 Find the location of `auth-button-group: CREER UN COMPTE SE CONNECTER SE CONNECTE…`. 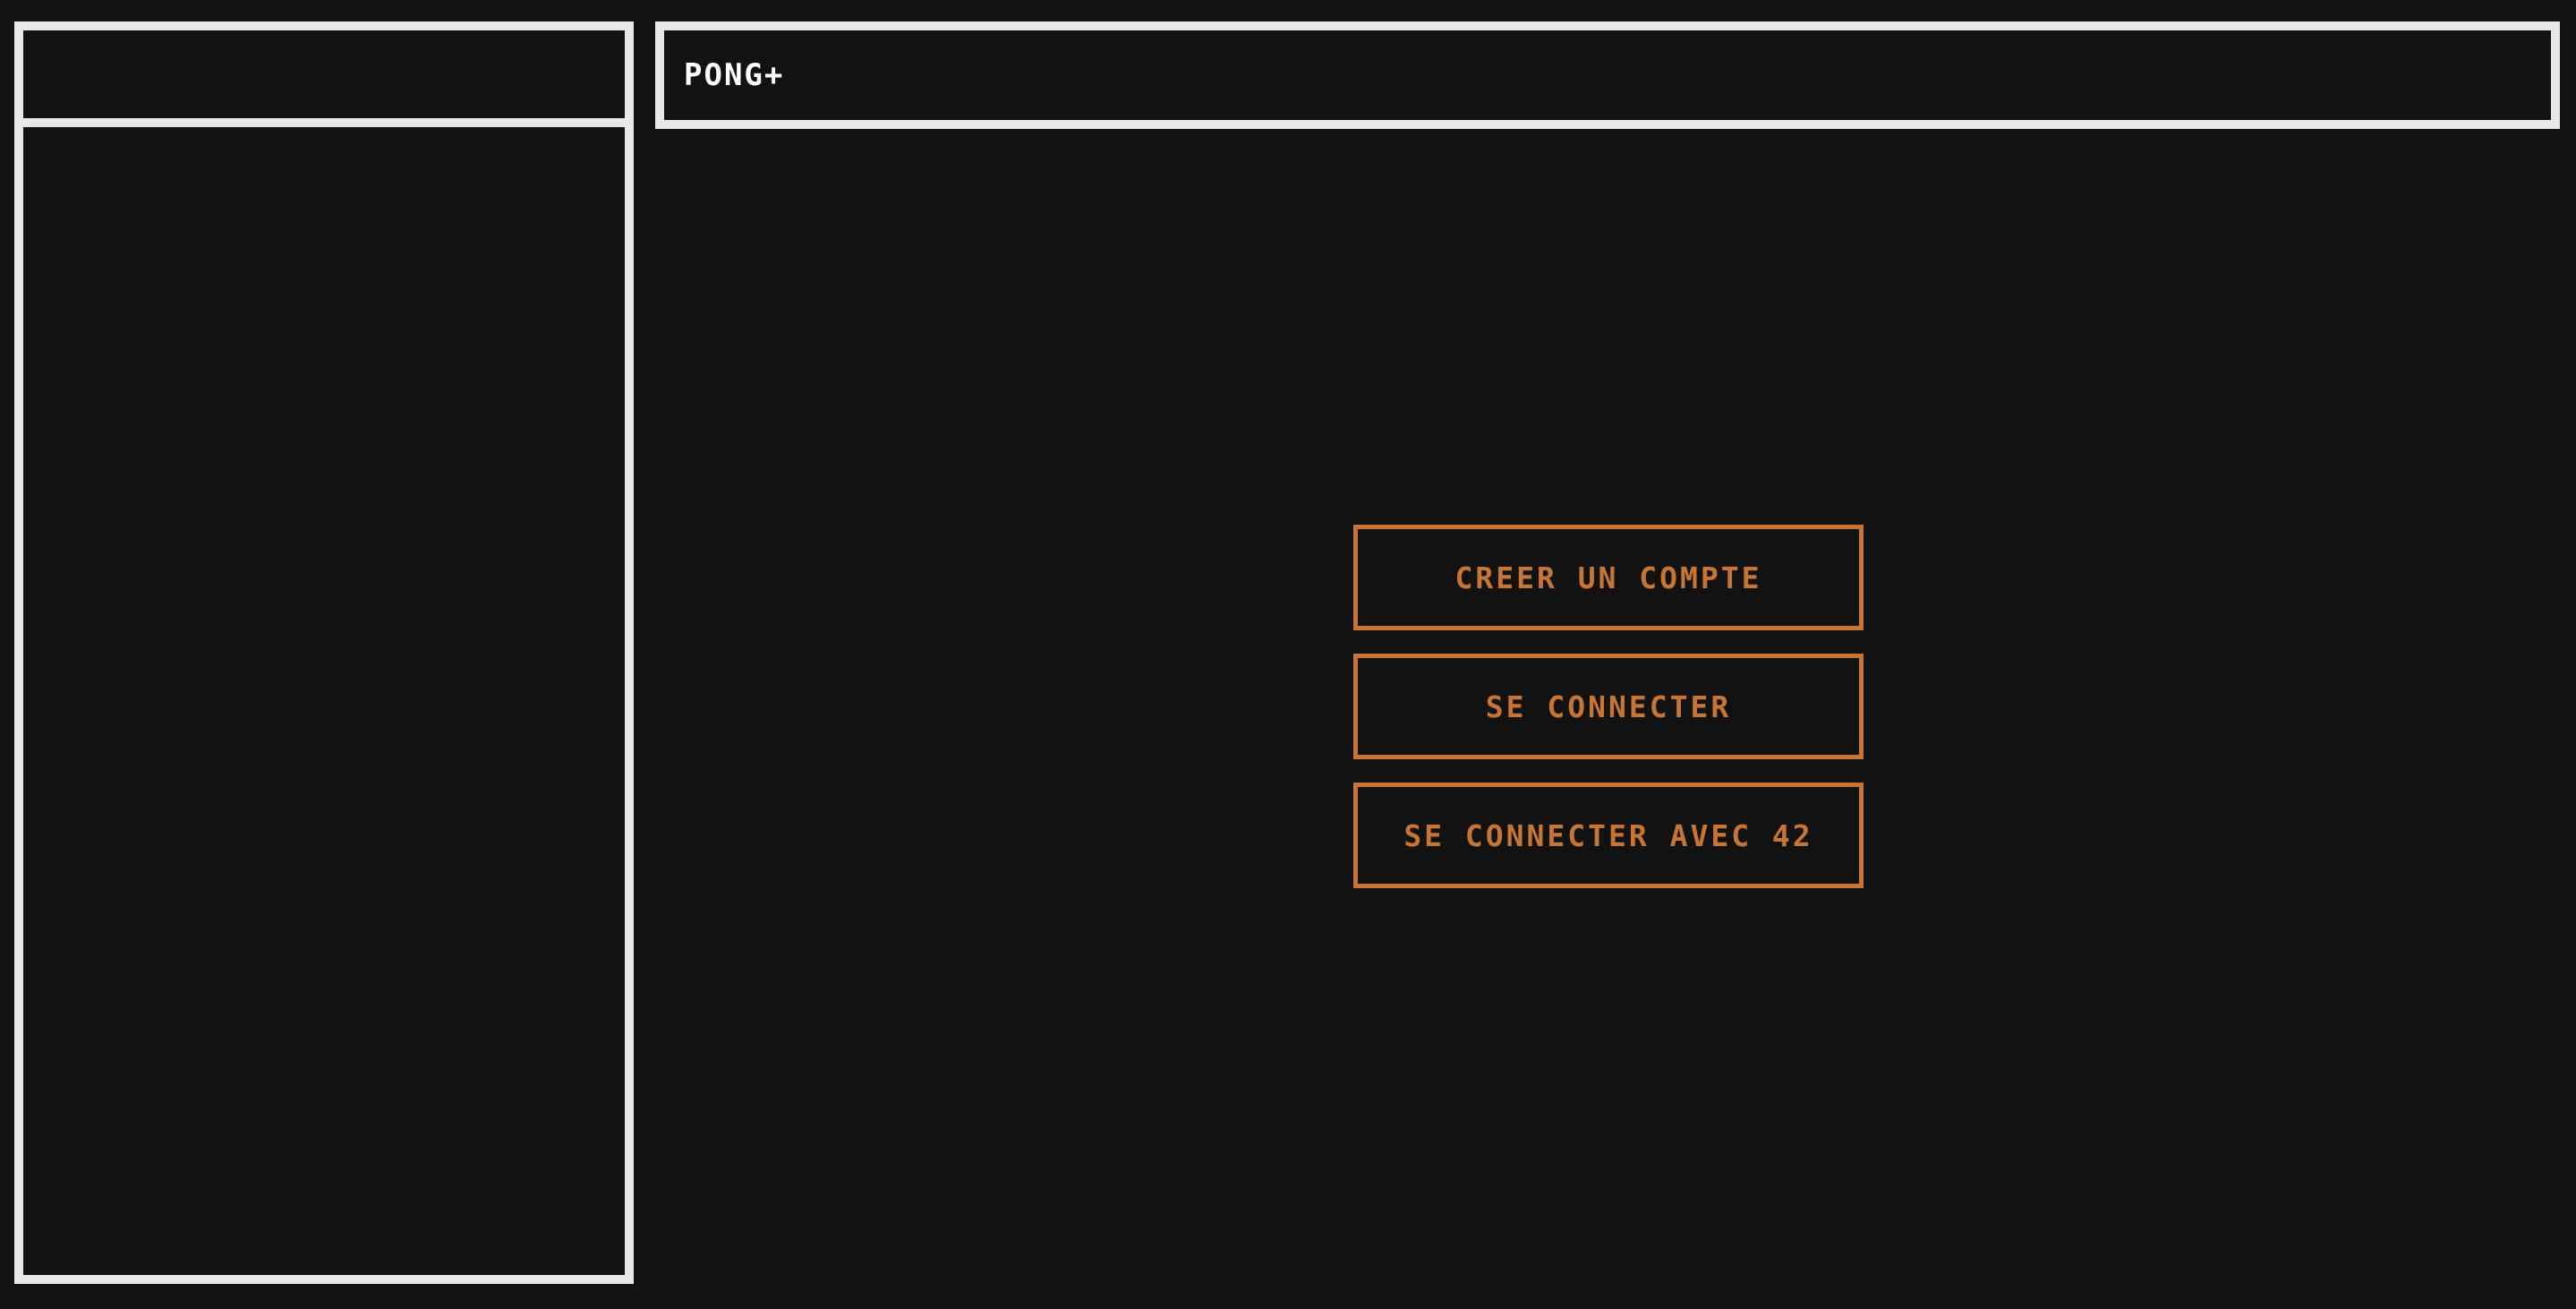

auth-button-group: CREER UN COMPTE SE CONNECTER SE CONNECTE… is located at coordinates (1608, 706).